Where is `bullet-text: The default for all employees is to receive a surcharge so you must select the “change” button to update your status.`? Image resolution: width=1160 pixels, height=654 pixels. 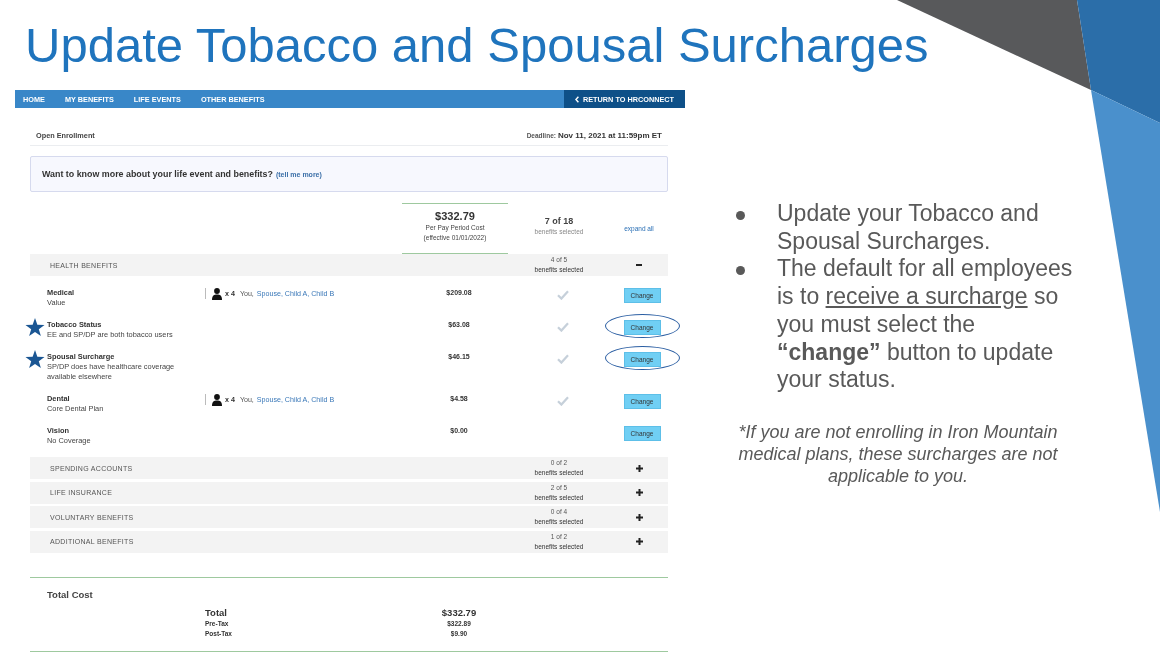 bullet-text: The default for all employees is to receive a surcharge so you must select the “change” button to update your status. is located at coordinates (925, 324).